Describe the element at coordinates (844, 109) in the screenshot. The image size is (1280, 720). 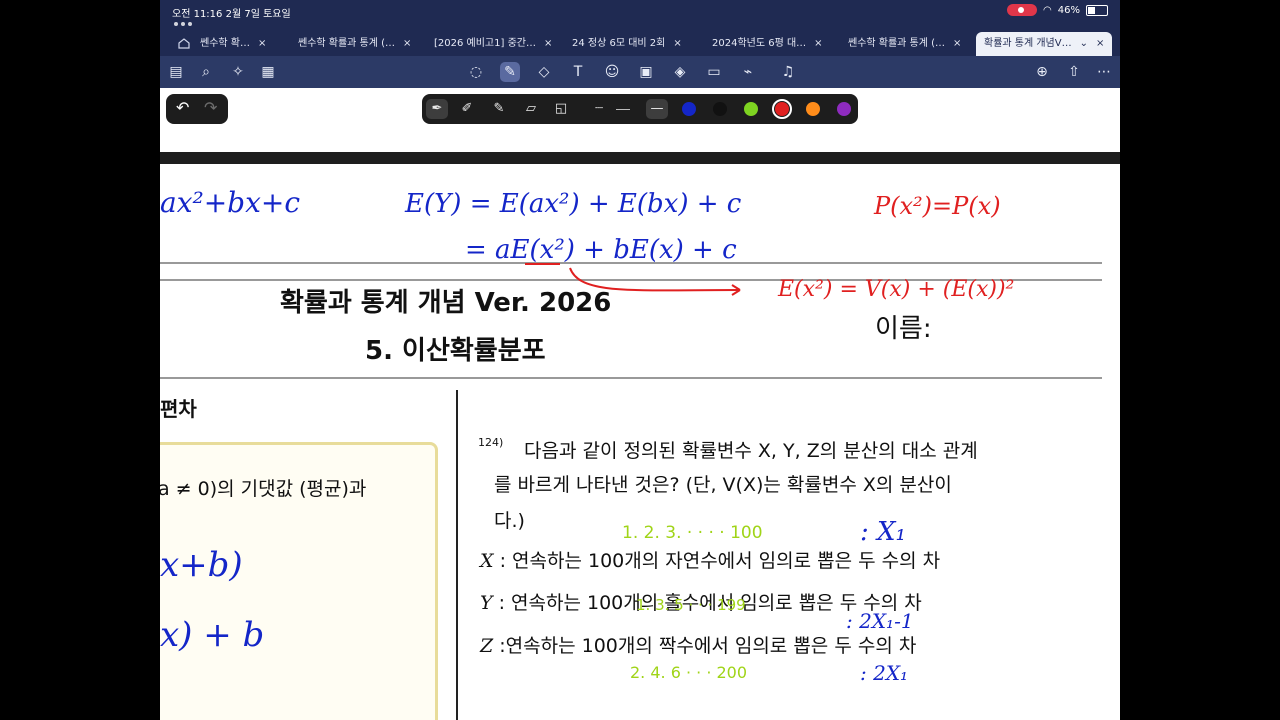
I see `color-purple` at that location.